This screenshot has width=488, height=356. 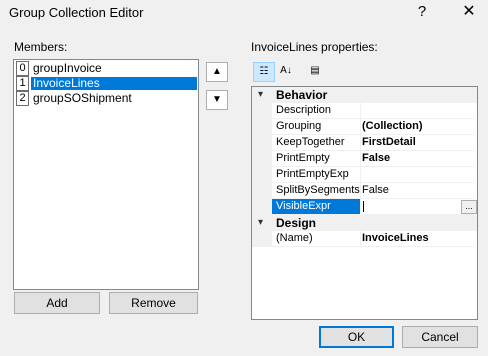 I want to click on property-row: SplitBySegments False, so click(x=364, y=191).